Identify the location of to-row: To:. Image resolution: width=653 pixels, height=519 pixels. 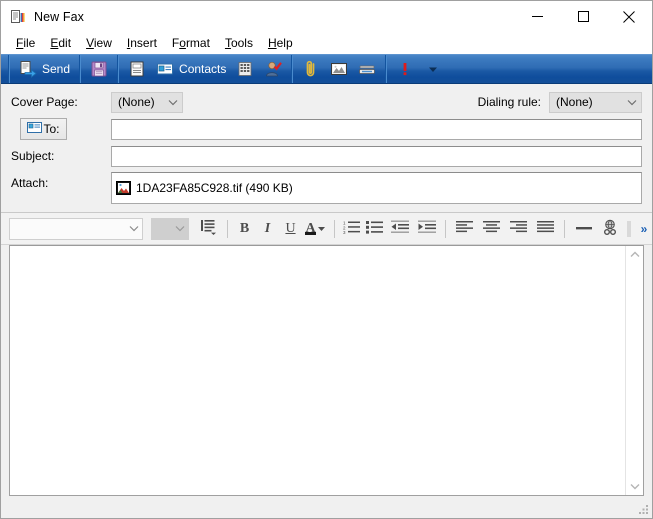
(326, 129).